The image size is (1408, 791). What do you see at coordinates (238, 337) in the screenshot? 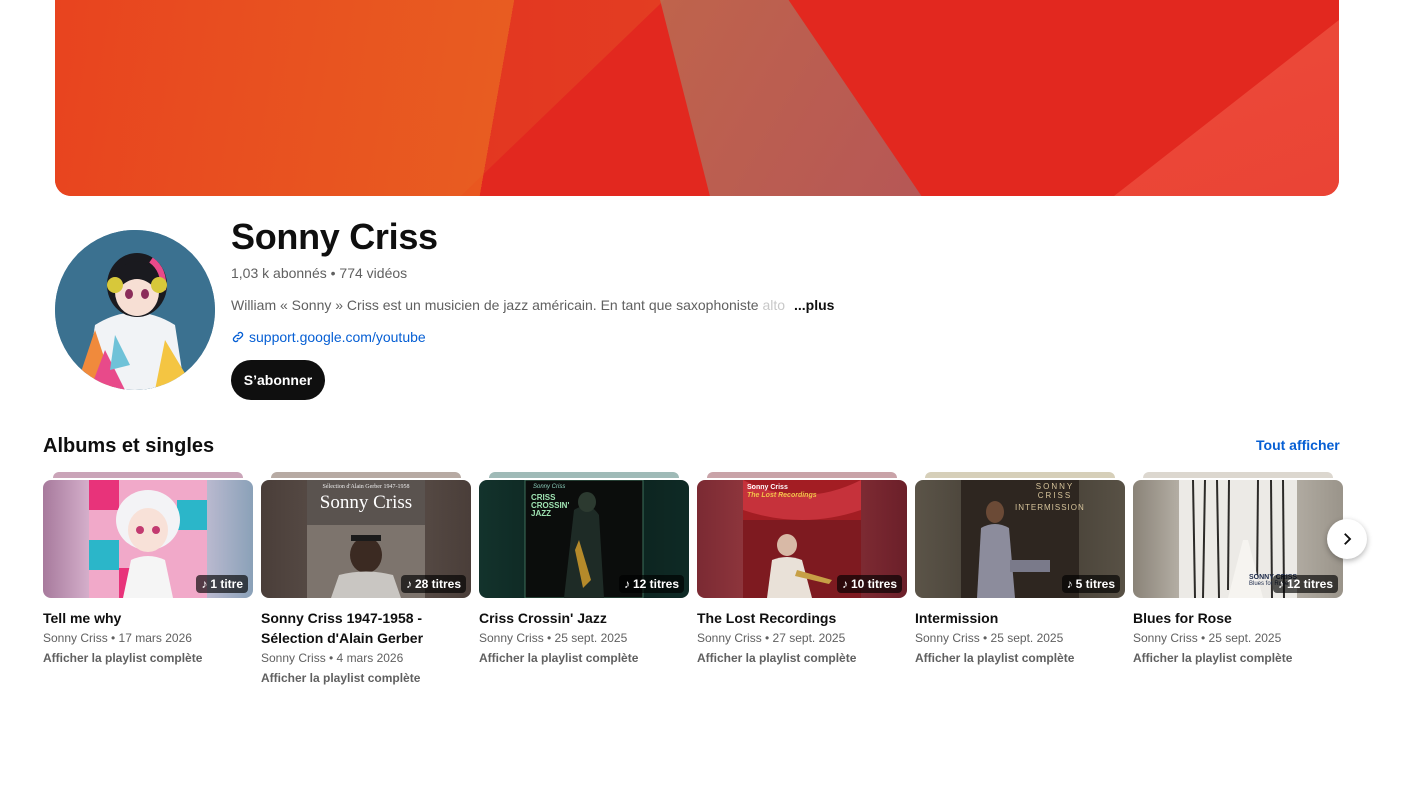
I see `link-icon` at bounding box center [238, 337].